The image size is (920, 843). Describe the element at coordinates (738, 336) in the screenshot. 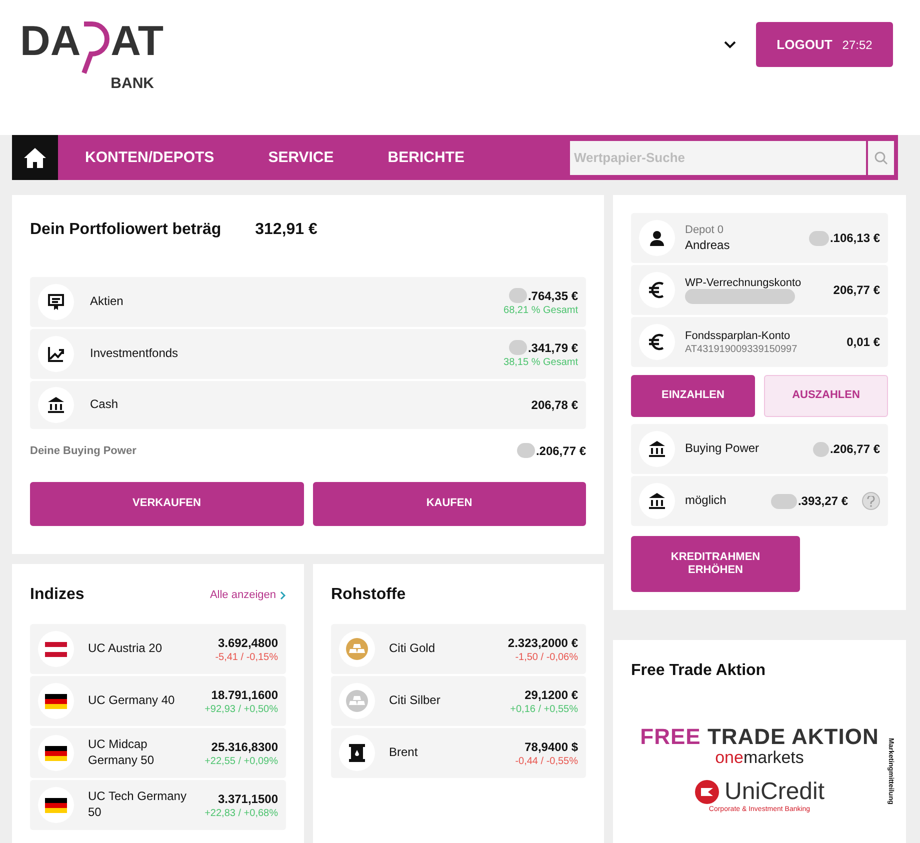

I see `account-title: Fondssparplan-Konto` at that location.